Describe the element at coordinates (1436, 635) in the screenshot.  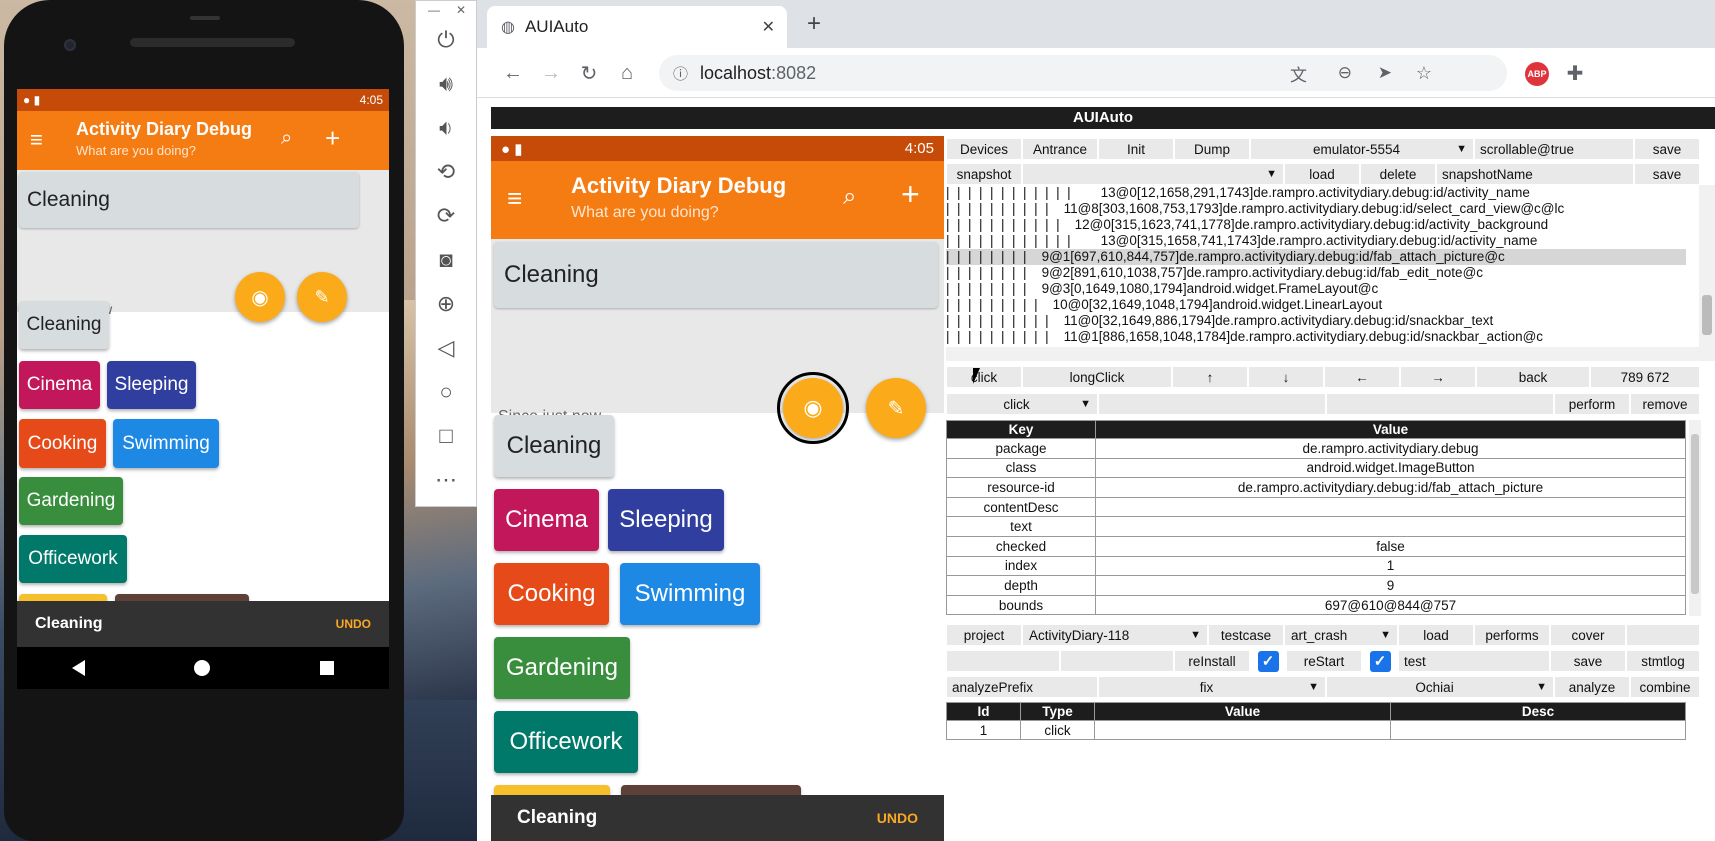
I see `testcase-load-button: load` at that location.